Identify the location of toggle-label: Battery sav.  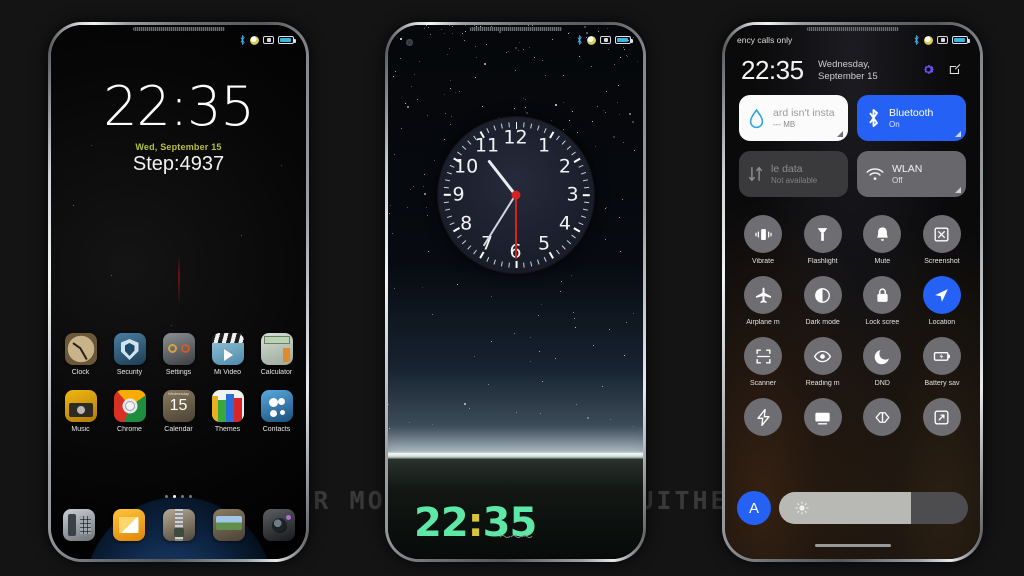
(942, 383).